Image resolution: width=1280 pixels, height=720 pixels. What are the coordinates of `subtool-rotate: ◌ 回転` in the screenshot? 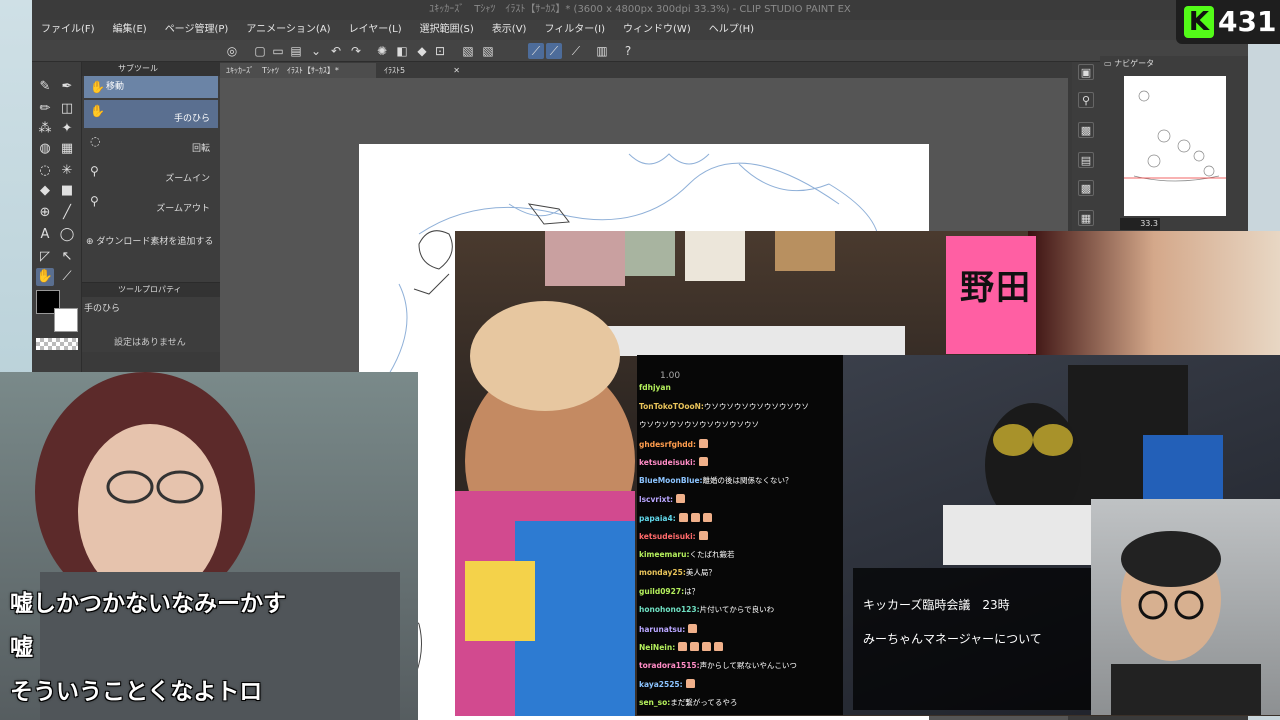 It's located at (151, 144).